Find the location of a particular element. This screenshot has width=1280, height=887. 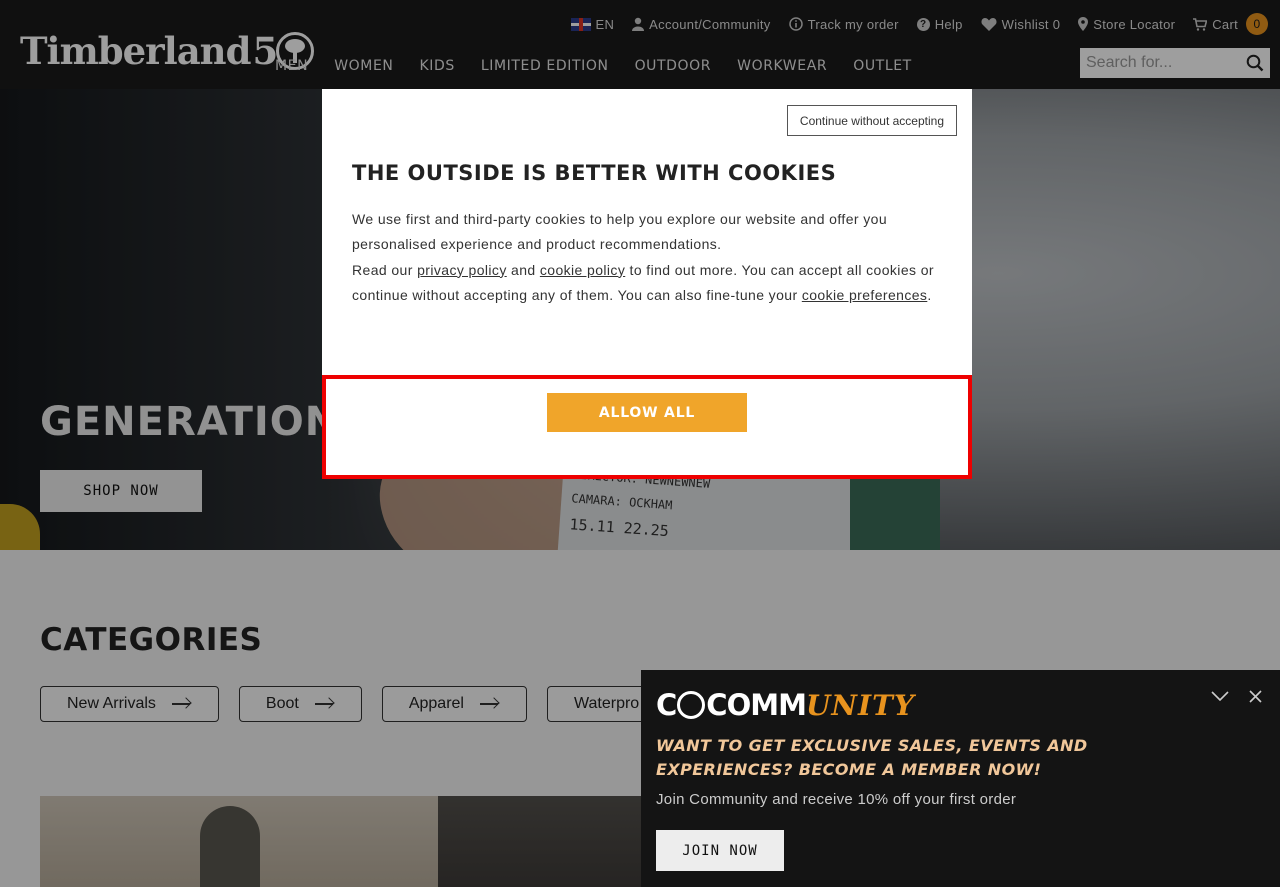

cookie-policy-link: cookie policy is located at coordinates (582, 270).